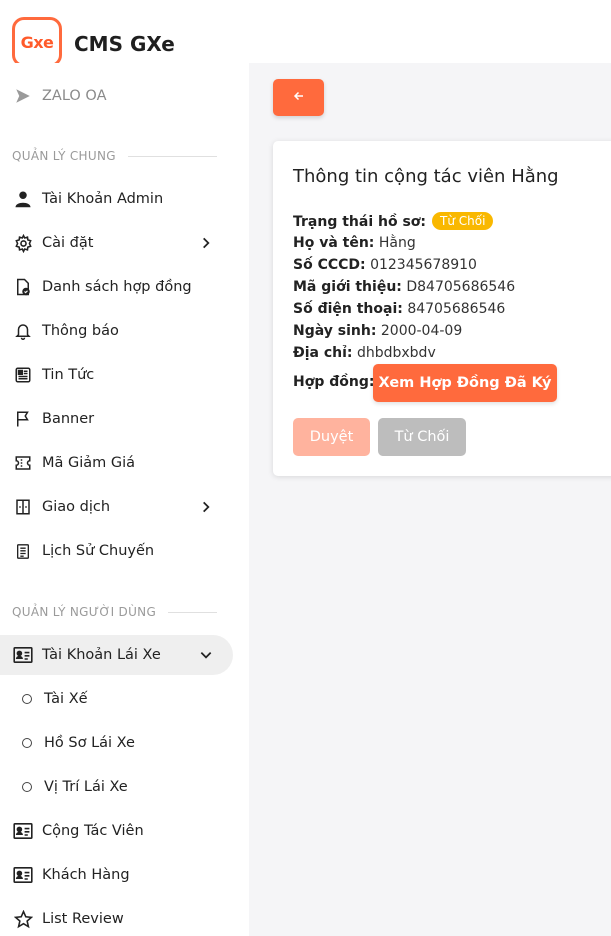 The image size is (611, 936). Describe the element at coordinates (404, 287) in the screenshot. I see `referral-row: Mã giới thiệu: D84705686546` at that location.